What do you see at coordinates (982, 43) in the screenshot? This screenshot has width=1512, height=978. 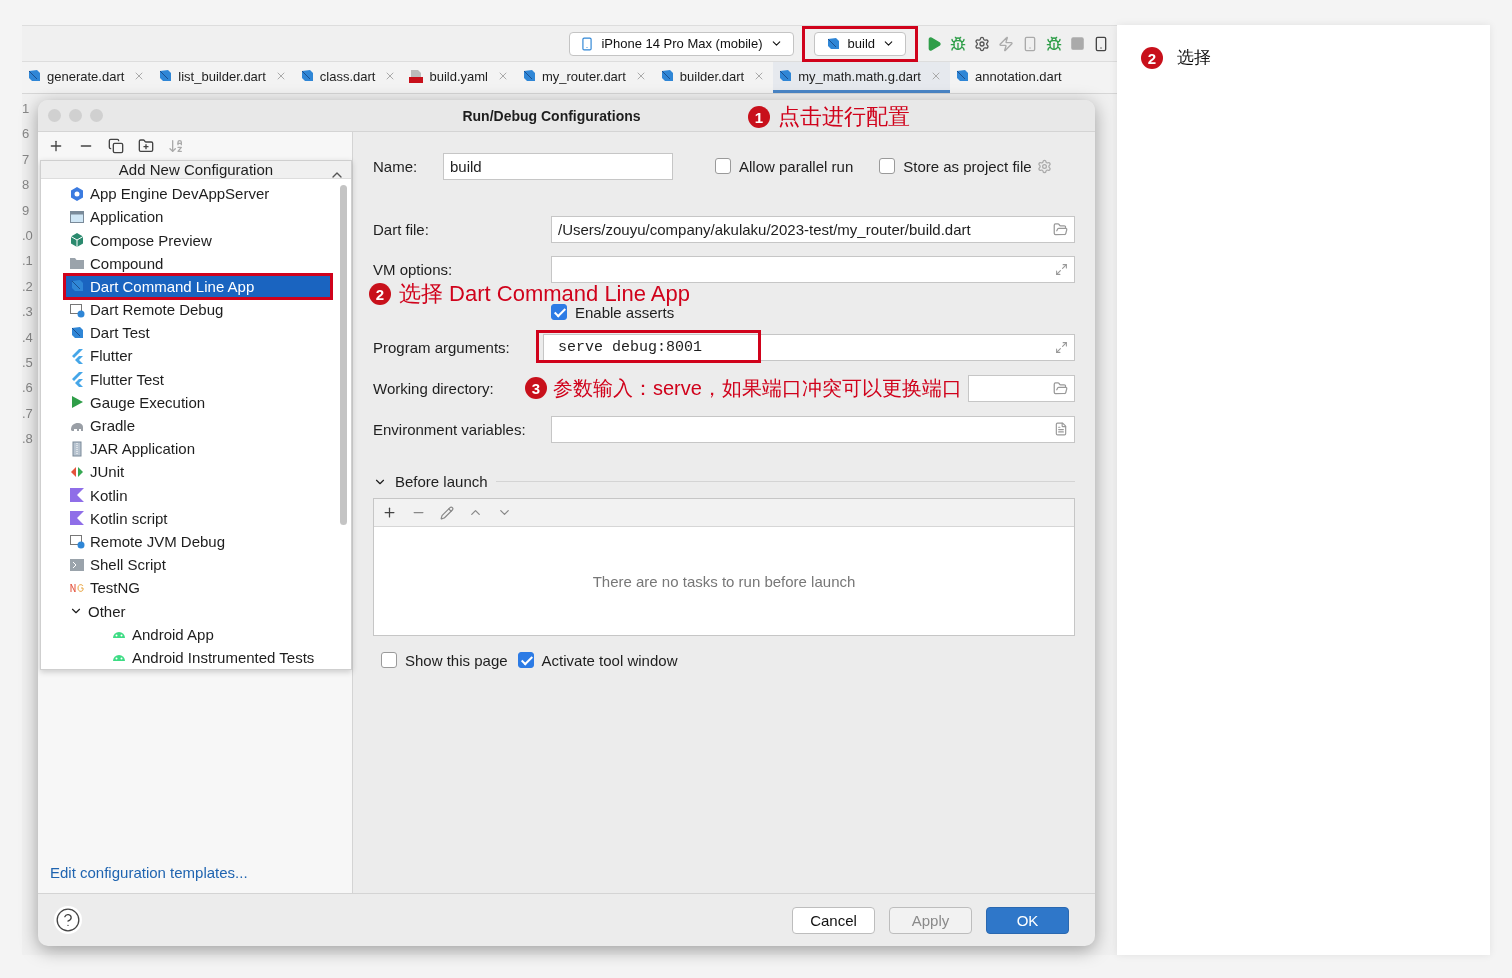 I see `gear-icon` at bounding box center [982, 43].